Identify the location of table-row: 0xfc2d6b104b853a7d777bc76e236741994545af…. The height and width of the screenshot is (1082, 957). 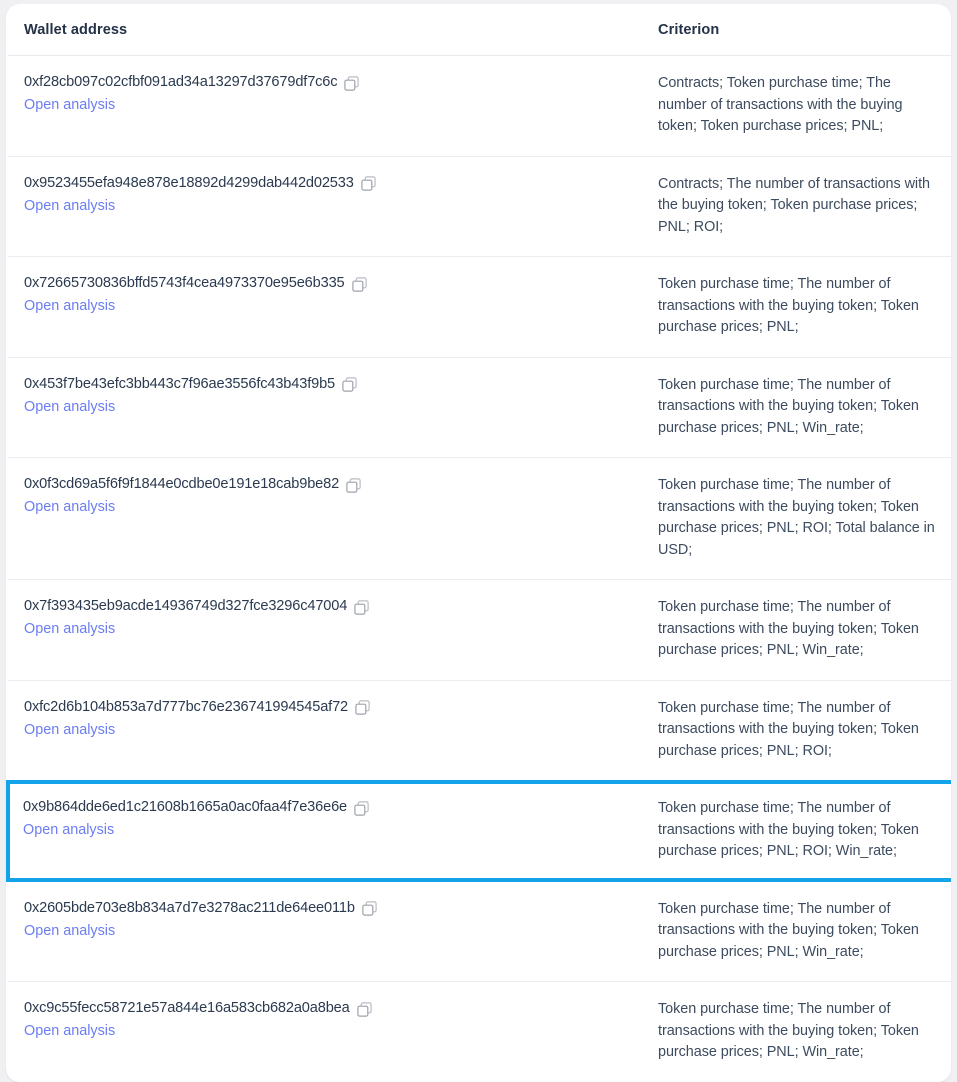
(479, 731).